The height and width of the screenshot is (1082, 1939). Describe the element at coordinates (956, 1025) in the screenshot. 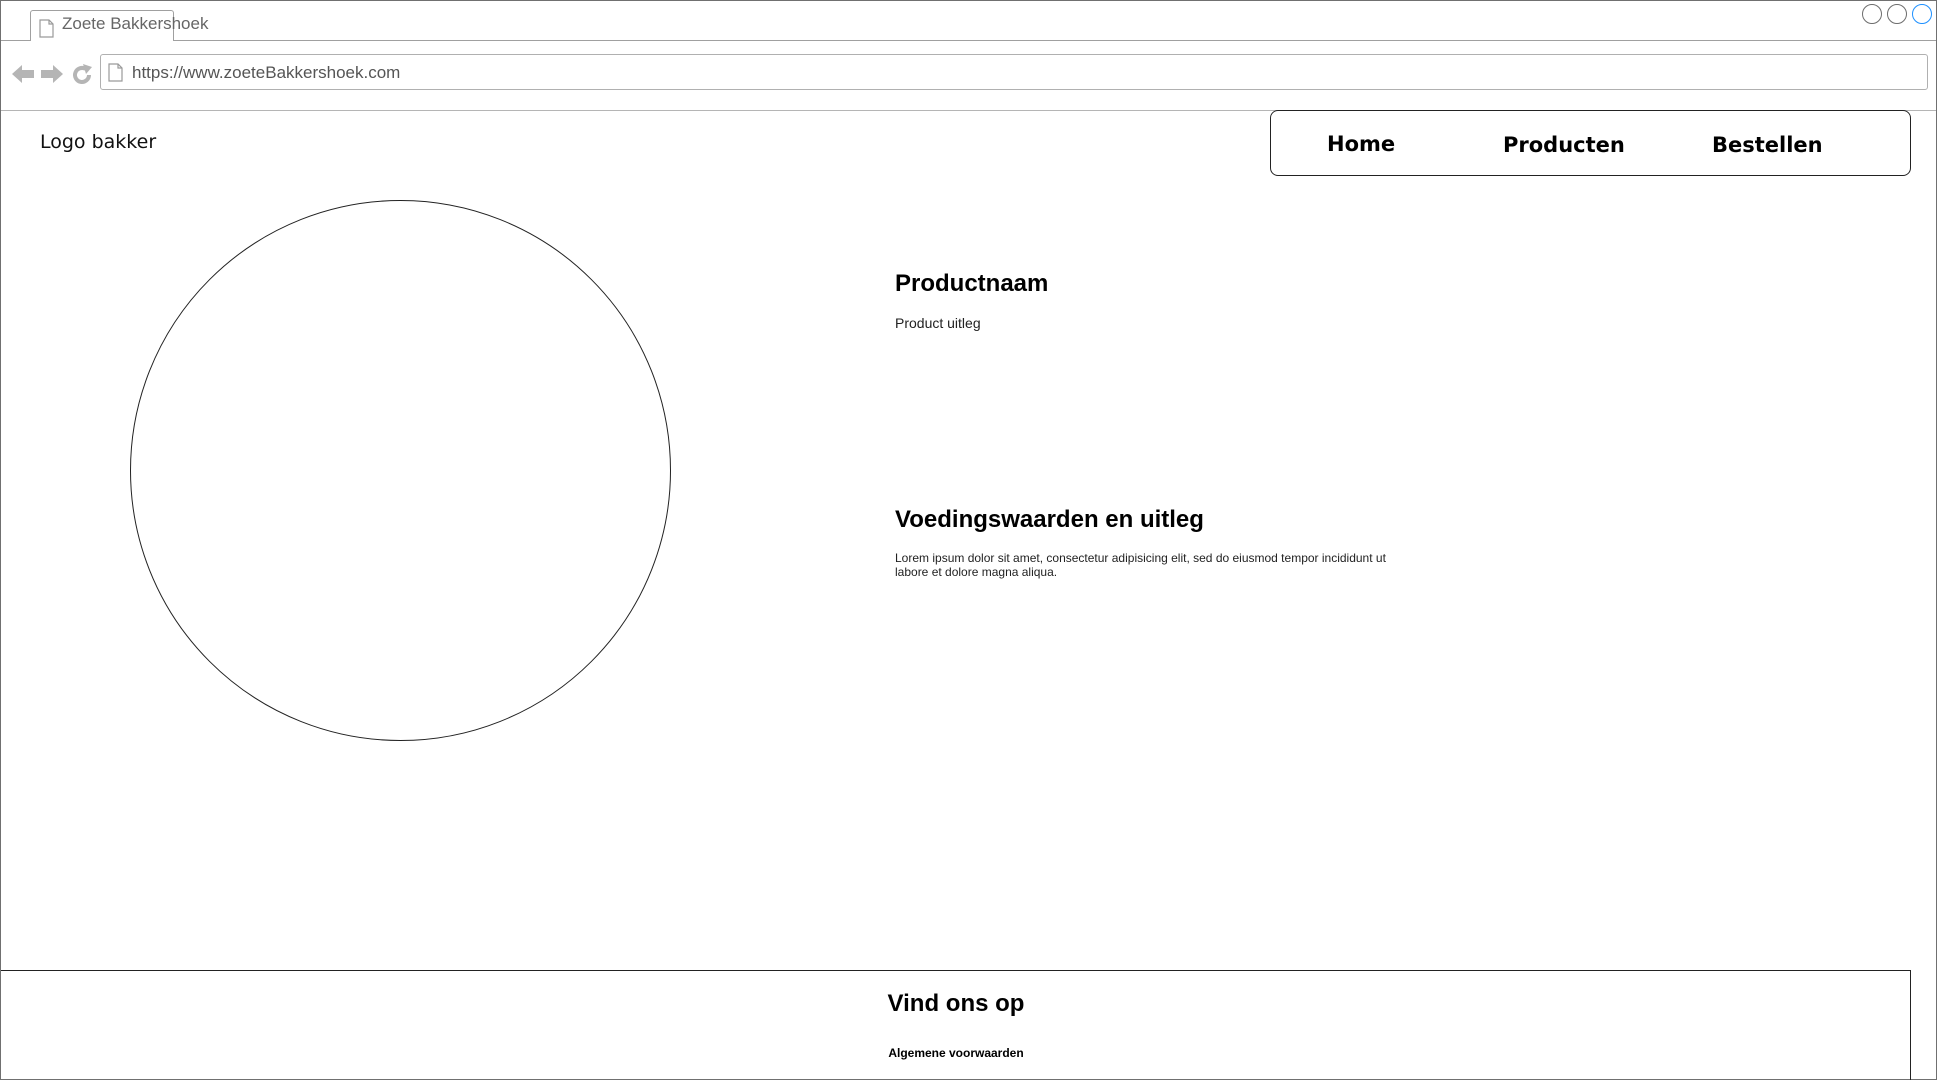

I see `footer: Vind ons op Algemene voorwaarden` at that location.